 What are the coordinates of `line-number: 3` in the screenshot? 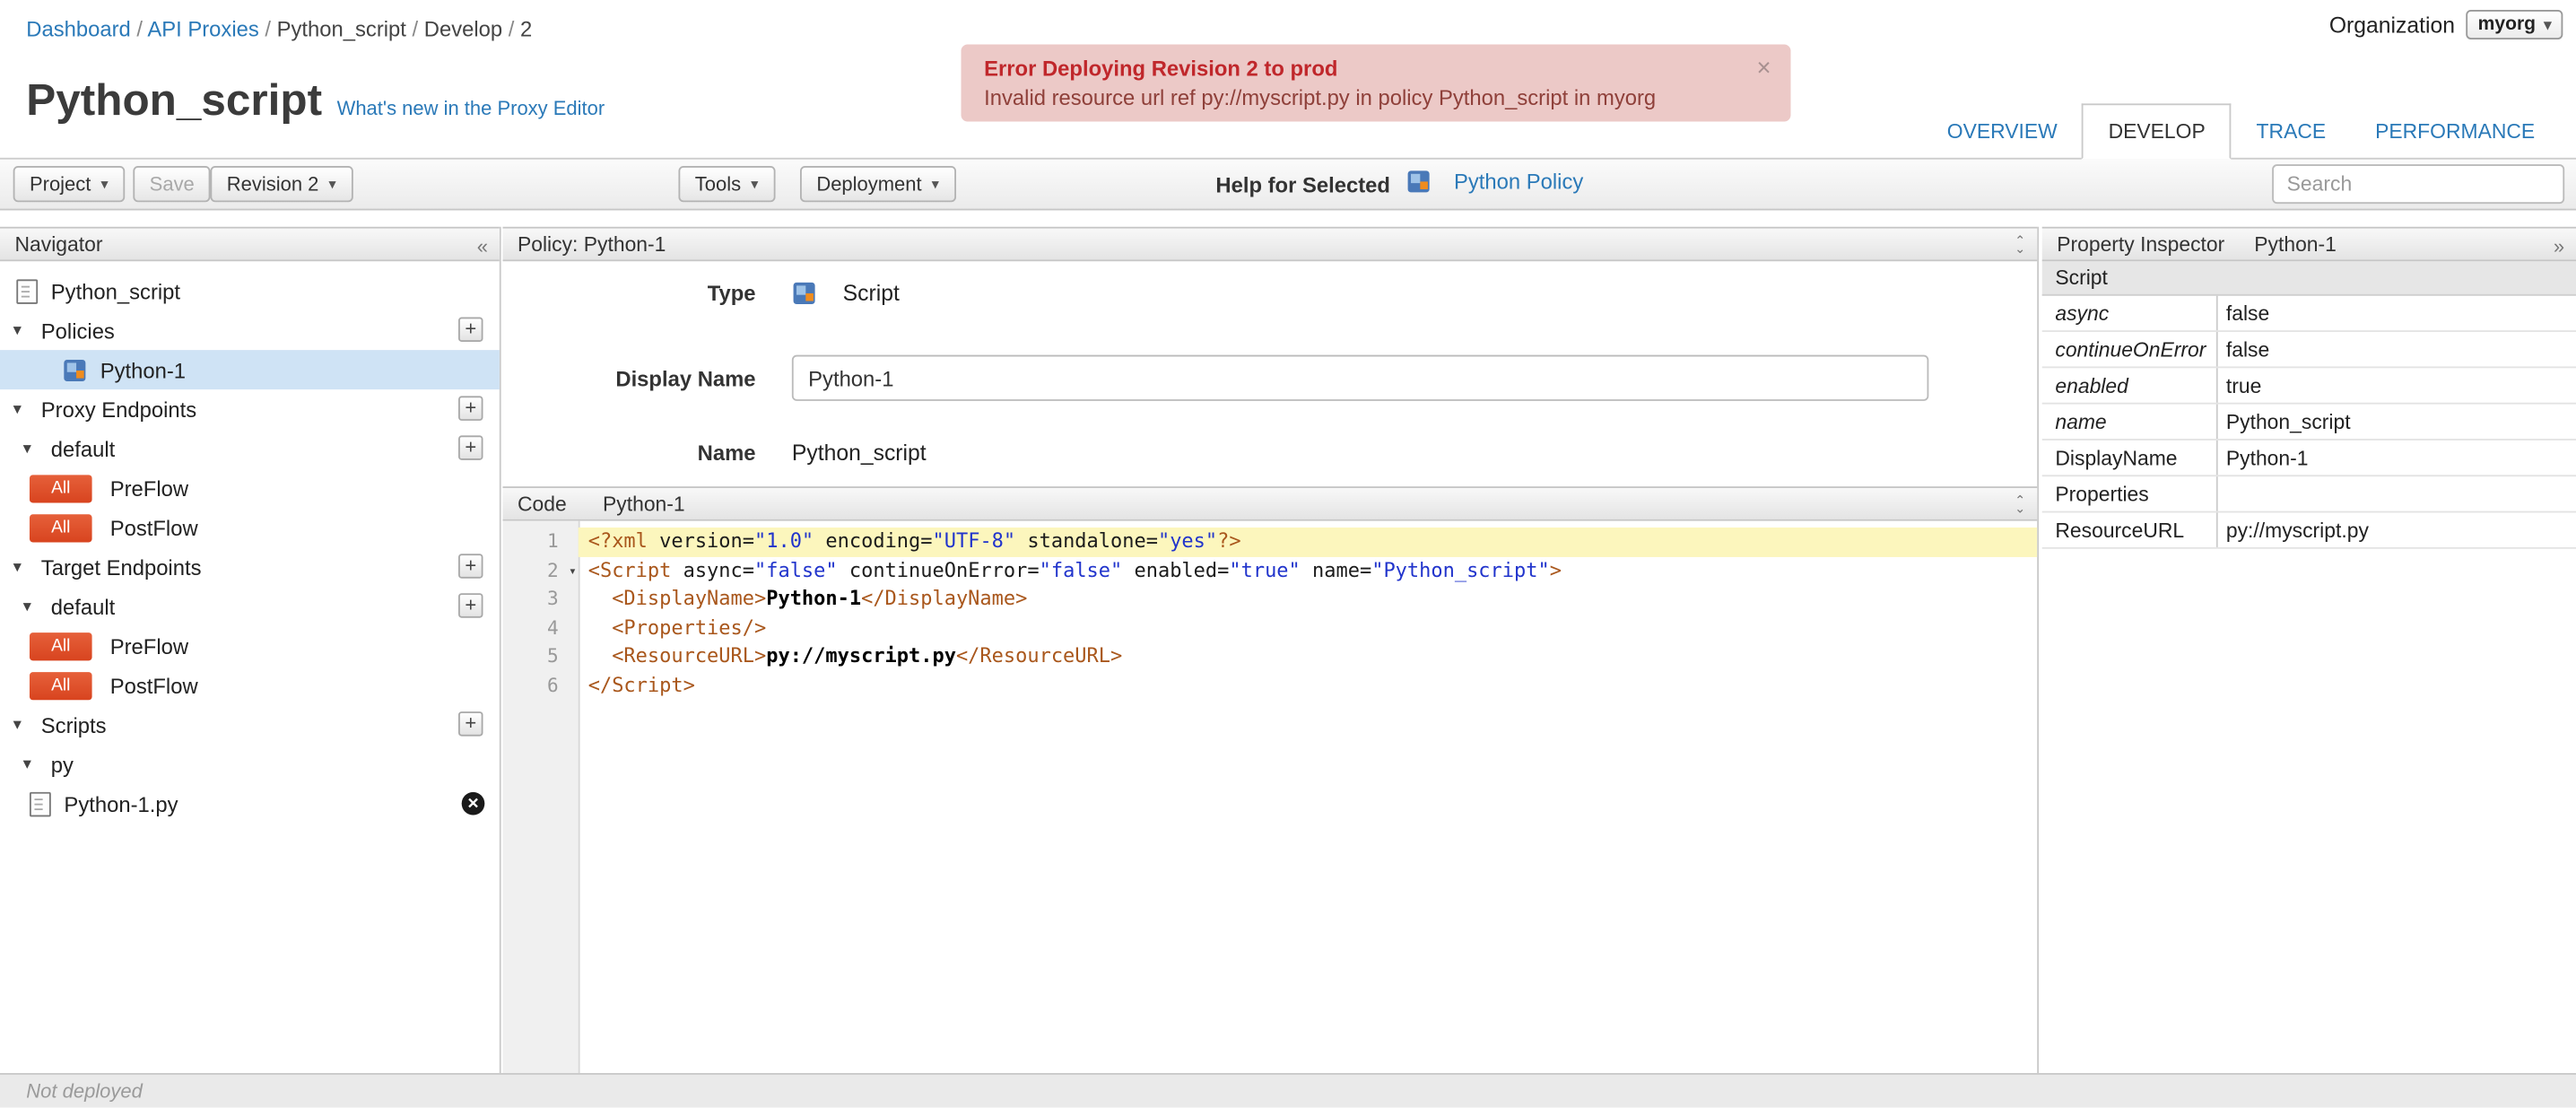 It's located at (553, 598).